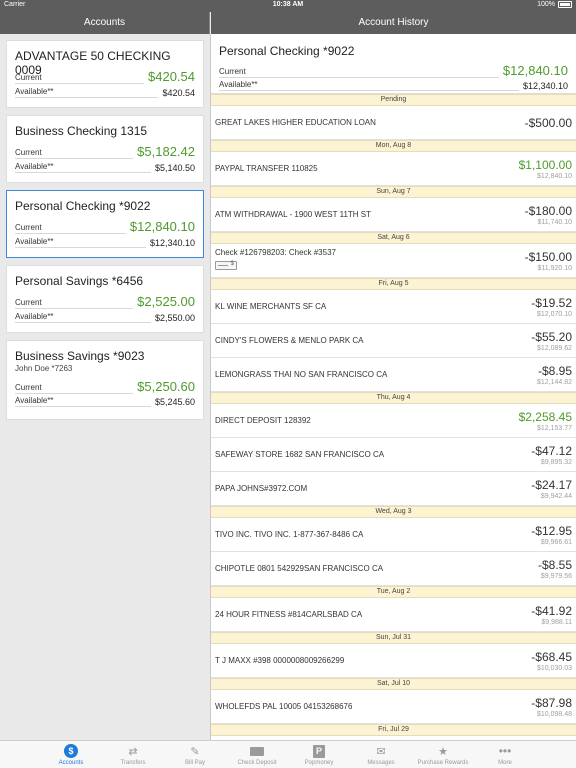 This screenshot has width=576, height=768. I want to click on tab-accounts: $ Accounts, so click(71, 754).